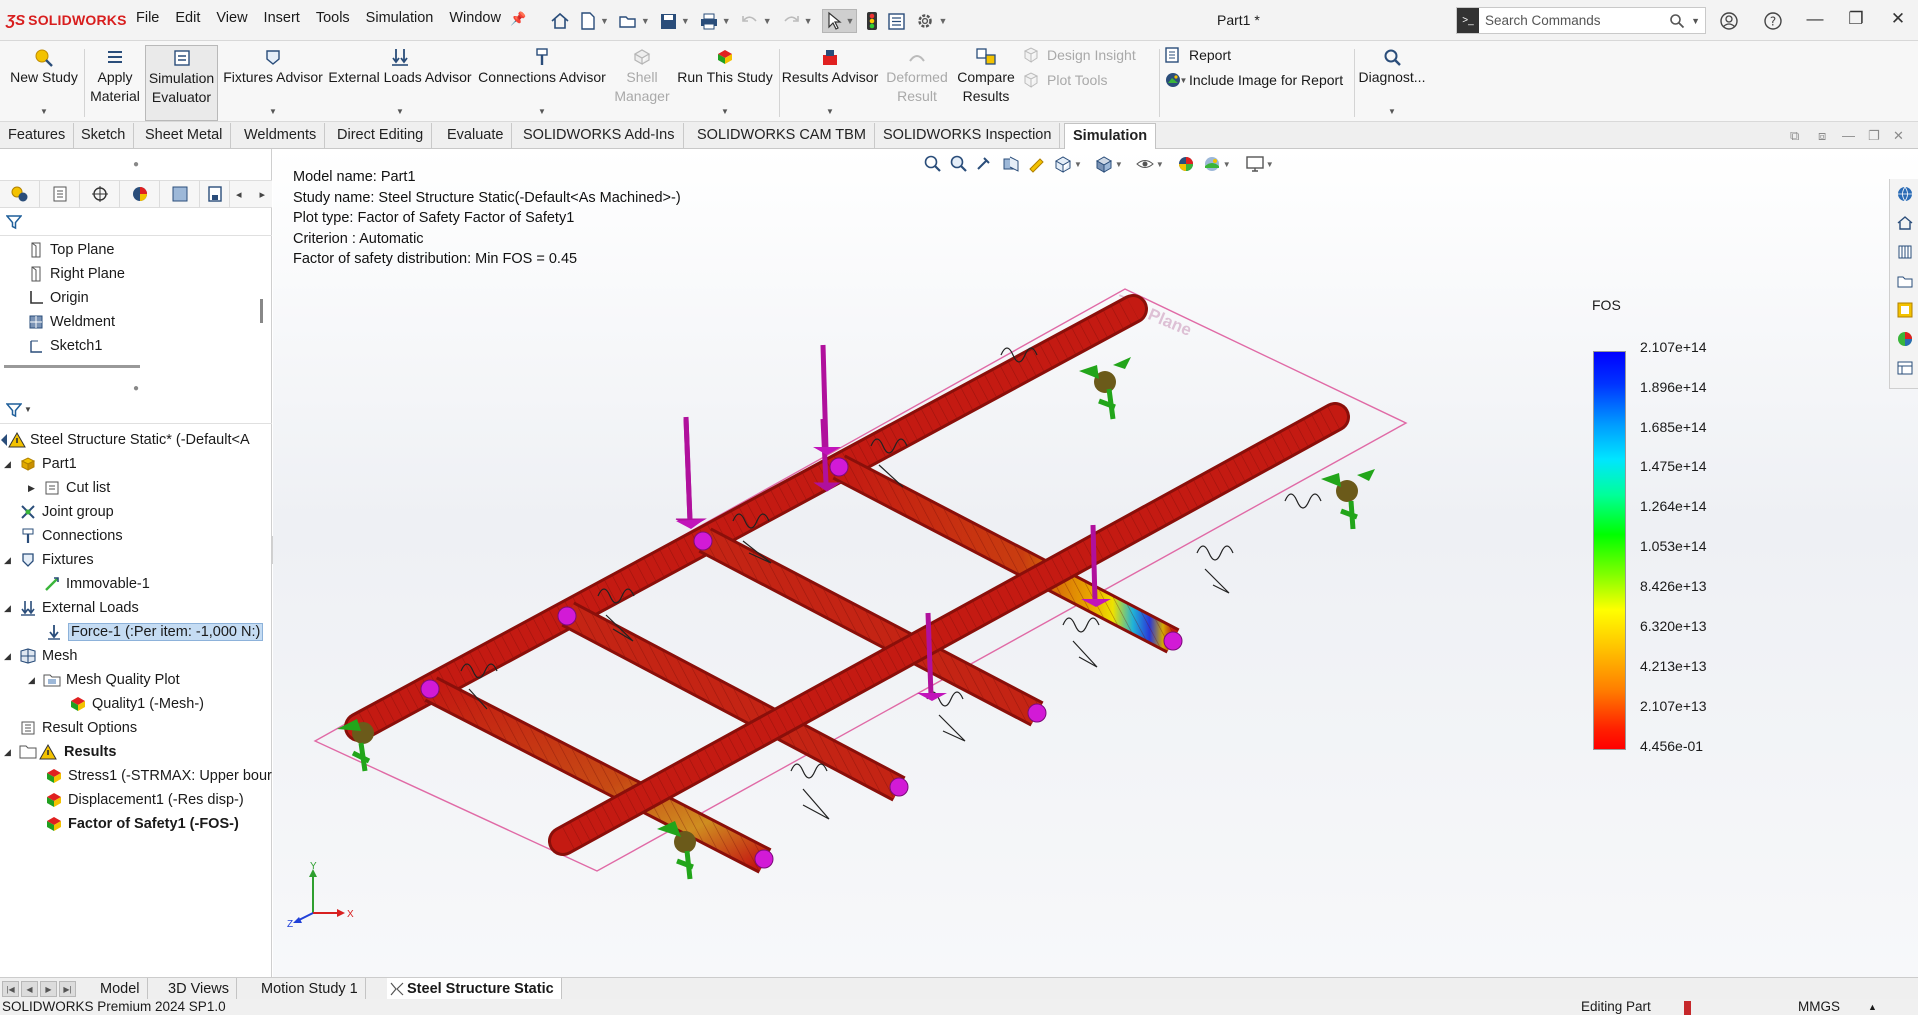 The width and height of the screenshot is (1918, 1015). What do you see at coordinates (40, 656) in the screenshot?
I see `tree-item-mesh: ◢ Mesh` at bounding box center [40, 656].